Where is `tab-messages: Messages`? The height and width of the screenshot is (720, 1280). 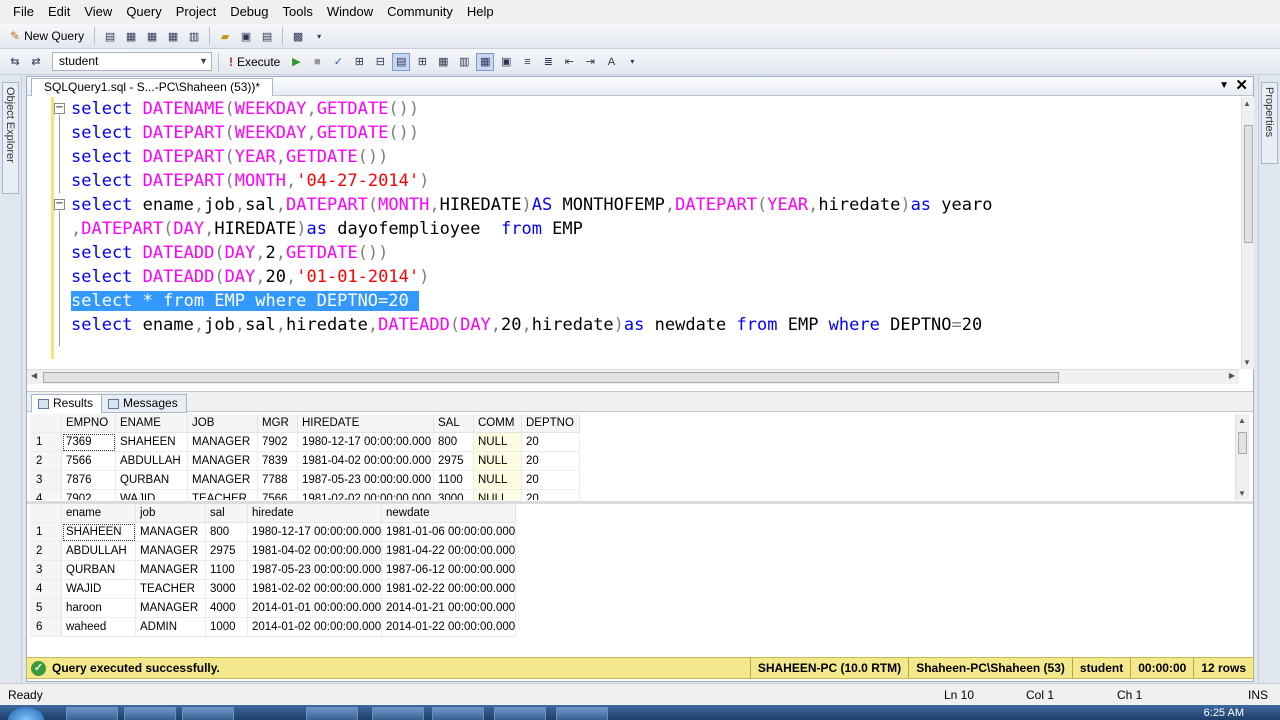 tab-messages: Messages is located at coordinates (144, 403).